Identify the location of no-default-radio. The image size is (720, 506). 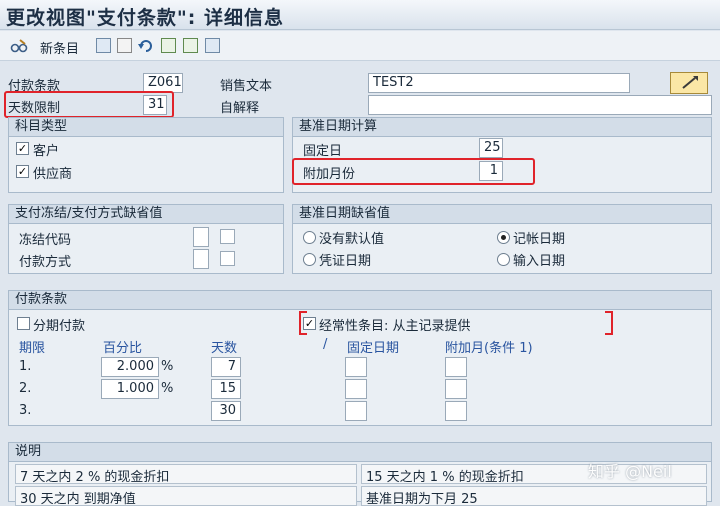
(309, 237).